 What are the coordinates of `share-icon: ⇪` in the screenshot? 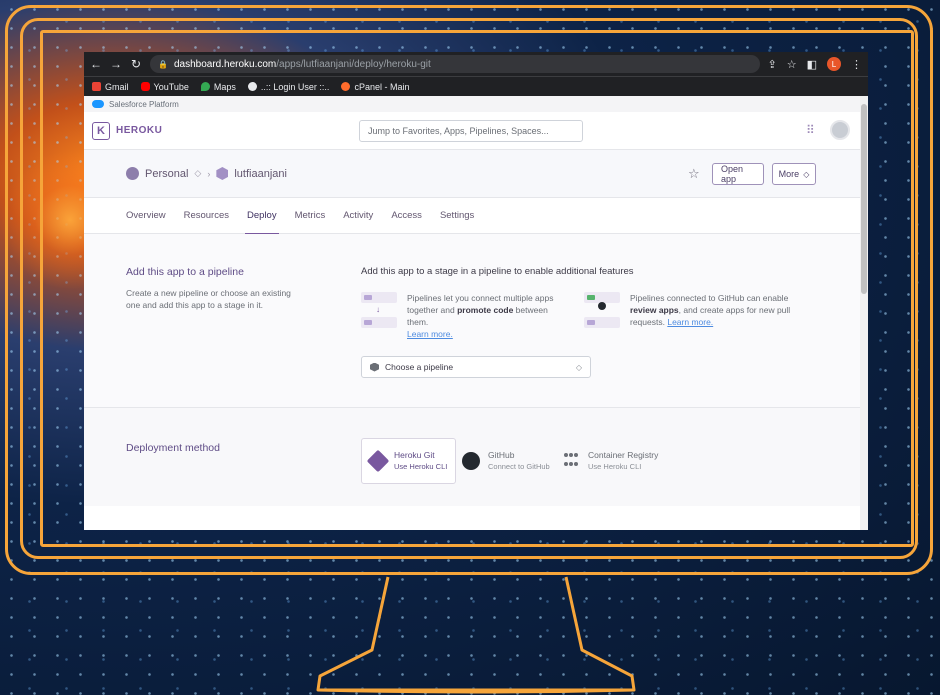 It's located at (772, 64).